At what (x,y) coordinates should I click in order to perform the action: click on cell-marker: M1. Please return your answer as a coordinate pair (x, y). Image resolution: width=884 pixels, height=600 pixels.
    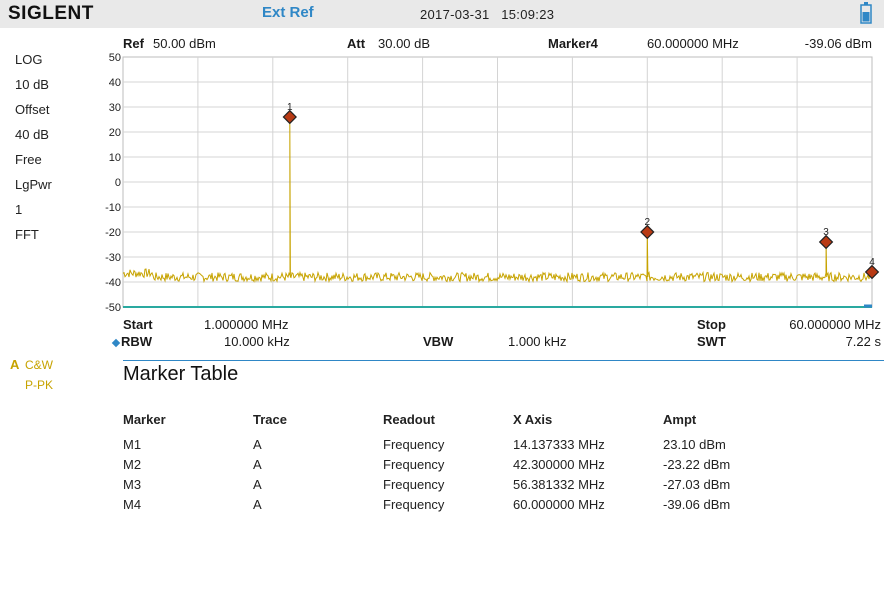
    Looking at the image, I should click on (132, 444).